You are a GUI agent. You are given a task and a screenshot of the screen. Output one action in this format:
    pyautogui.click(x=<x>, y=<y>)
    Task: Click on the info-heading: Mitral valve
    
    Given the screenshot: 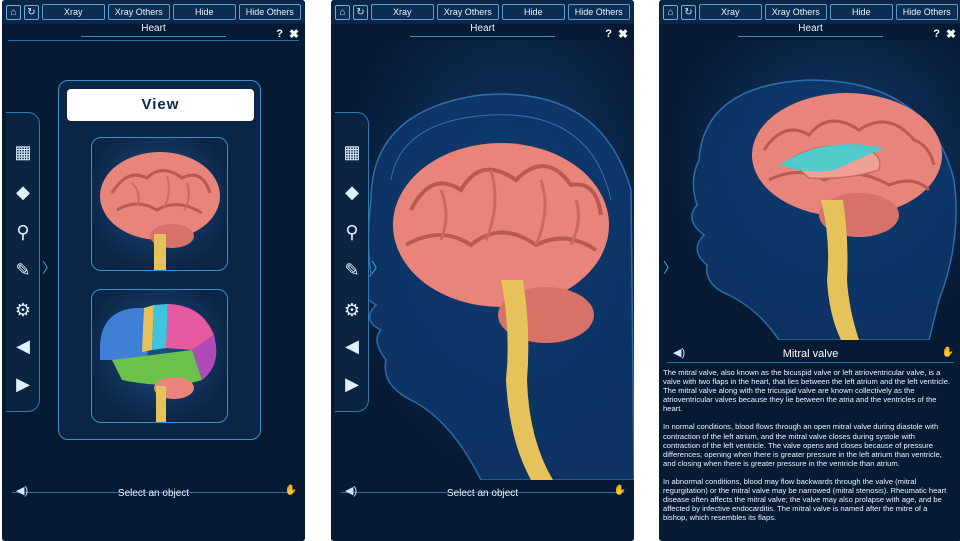 What is the action you would take?
    pyautogui.click(x=810, y=354)
    